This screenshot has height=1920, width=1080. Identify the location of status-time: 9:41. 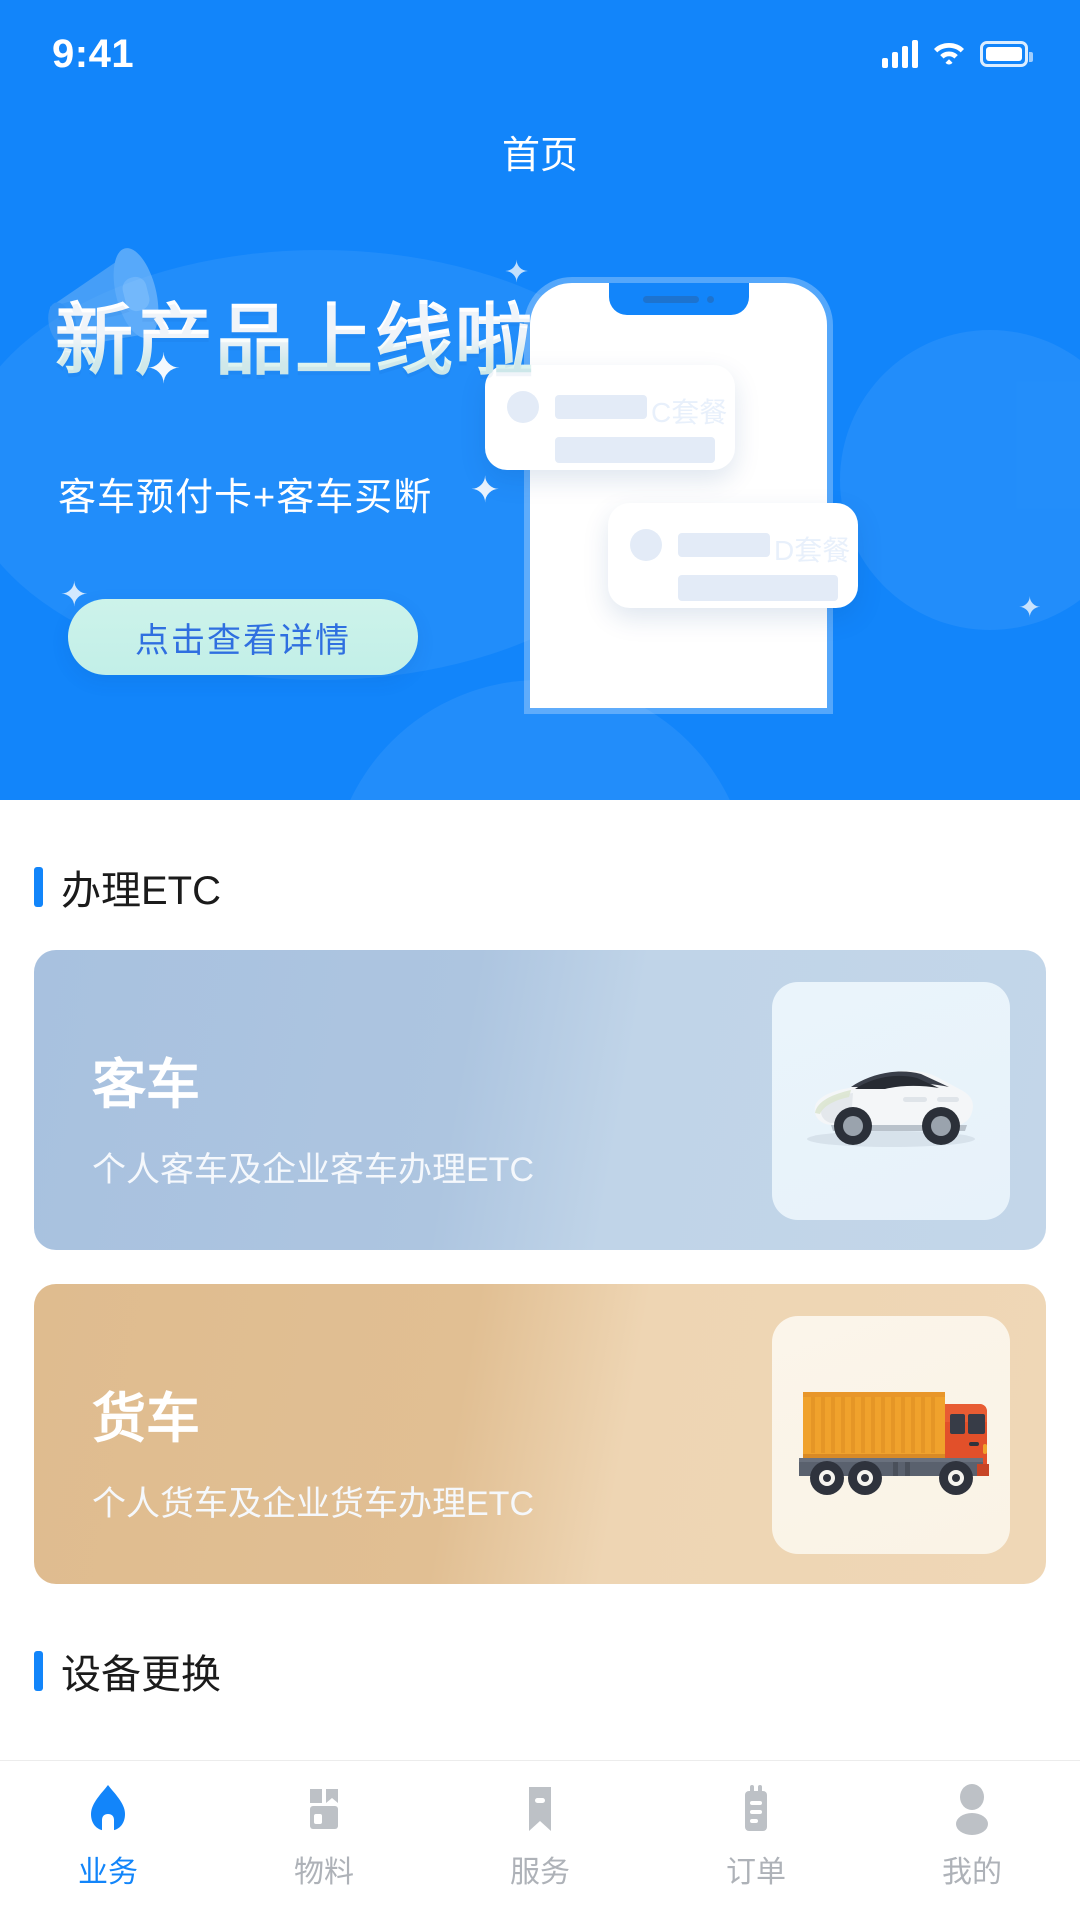
(93, 53).